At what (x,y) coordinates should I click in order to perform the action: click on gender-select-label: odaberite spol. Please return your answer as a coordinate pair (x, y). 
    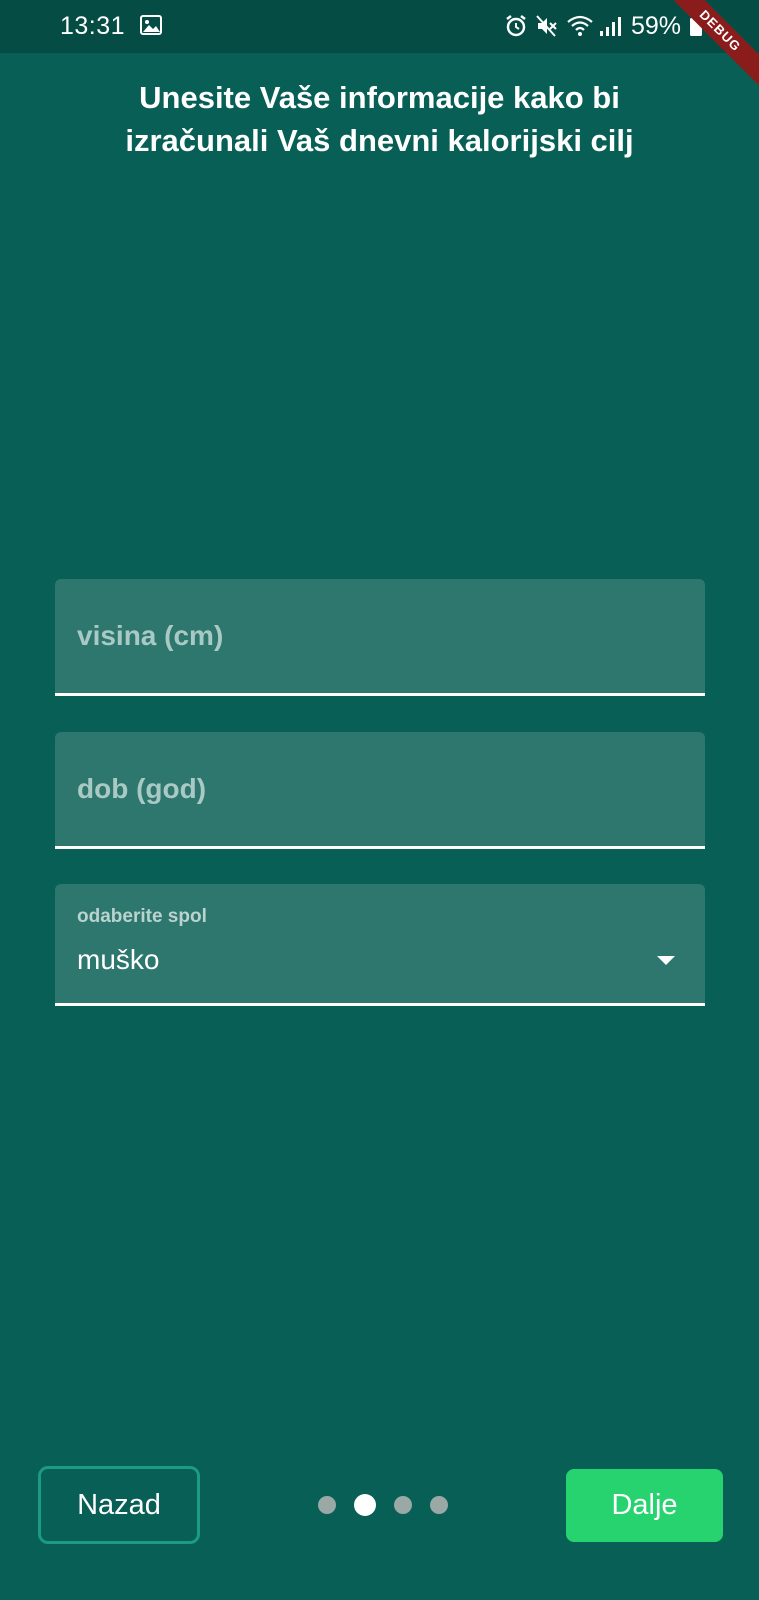
    Looking at the image, I should click on (142, 916).